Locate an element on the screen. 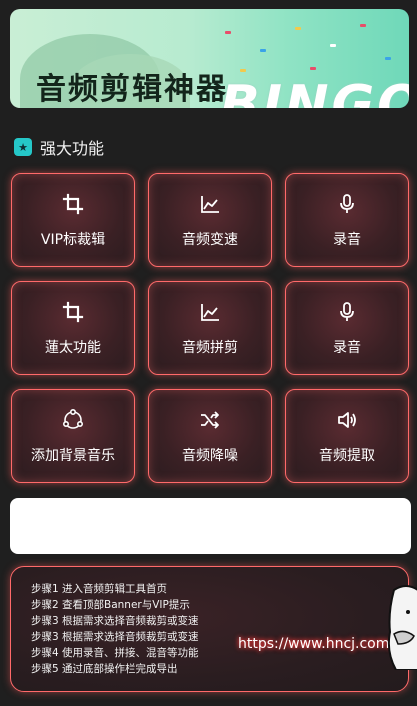 The width and height of the screenshot is (417, 706). watermark-url: https://www.hncj.com/ is located at coordinates (316, 644).